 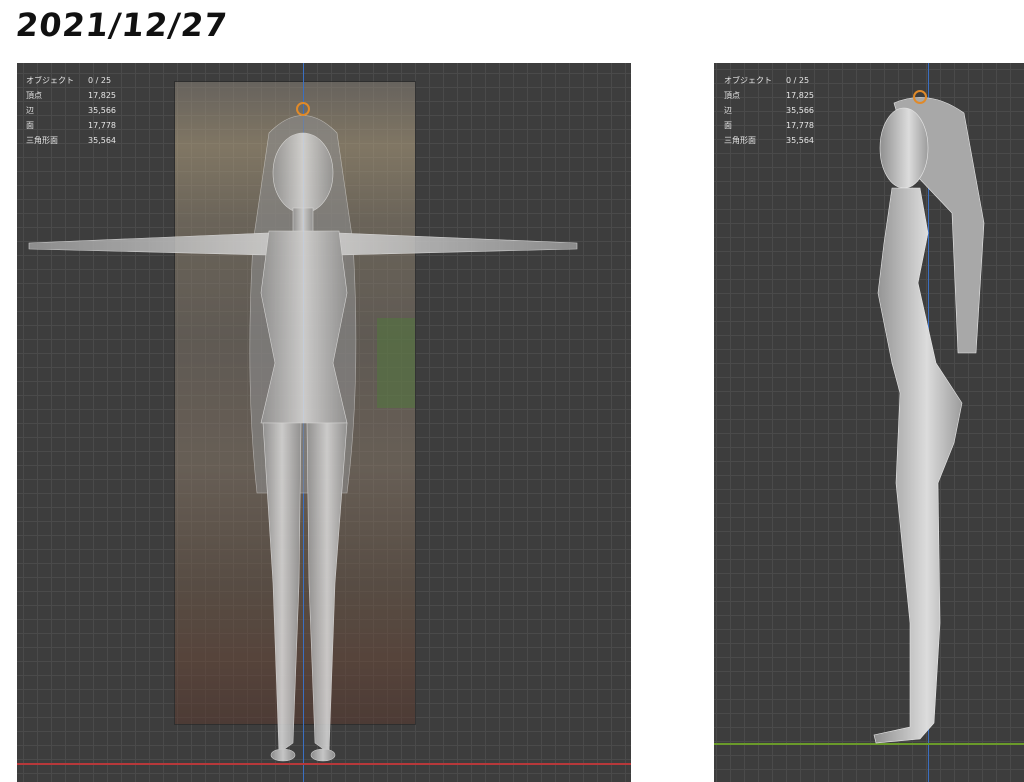 What do you see at coordinates (303, 109) in the screenshot?
I see `origin-cursor-icon` at bounding box center [303, 109].